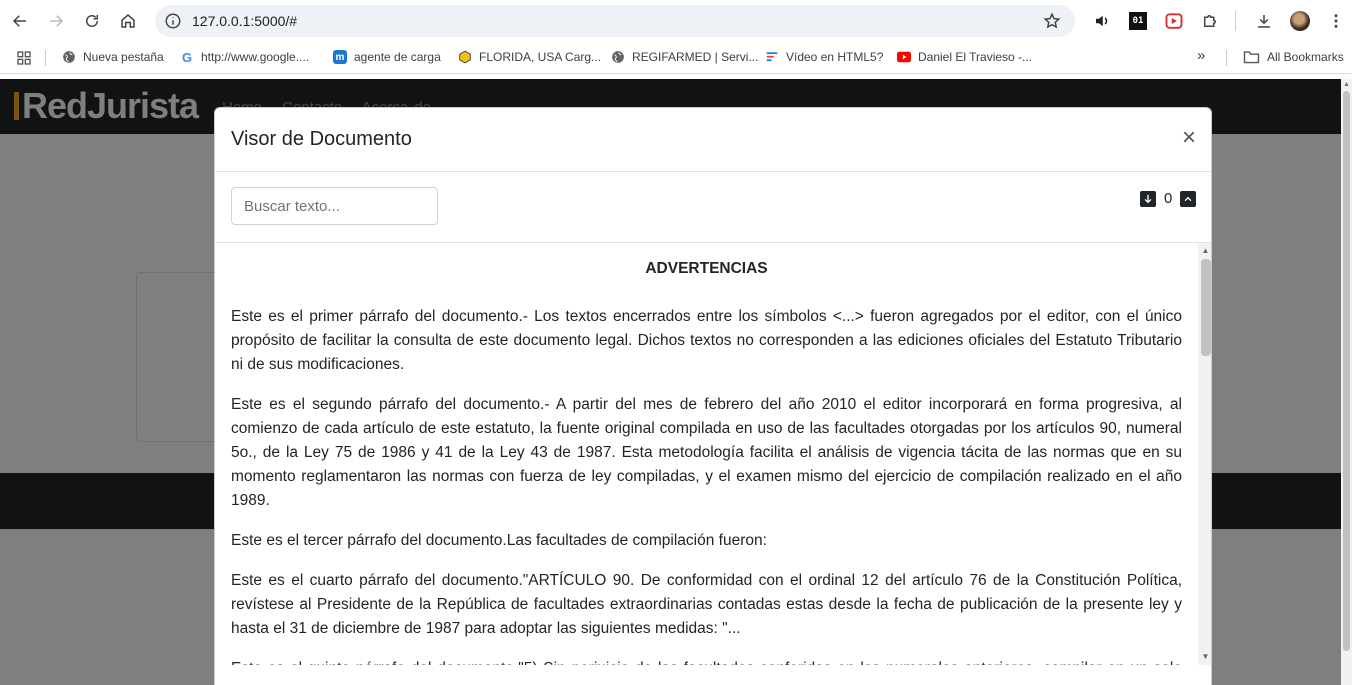 The height and width of the screenshot is (685, 1352). I want to click on modal-header: Visor de Documento ×, so click(713, 140).